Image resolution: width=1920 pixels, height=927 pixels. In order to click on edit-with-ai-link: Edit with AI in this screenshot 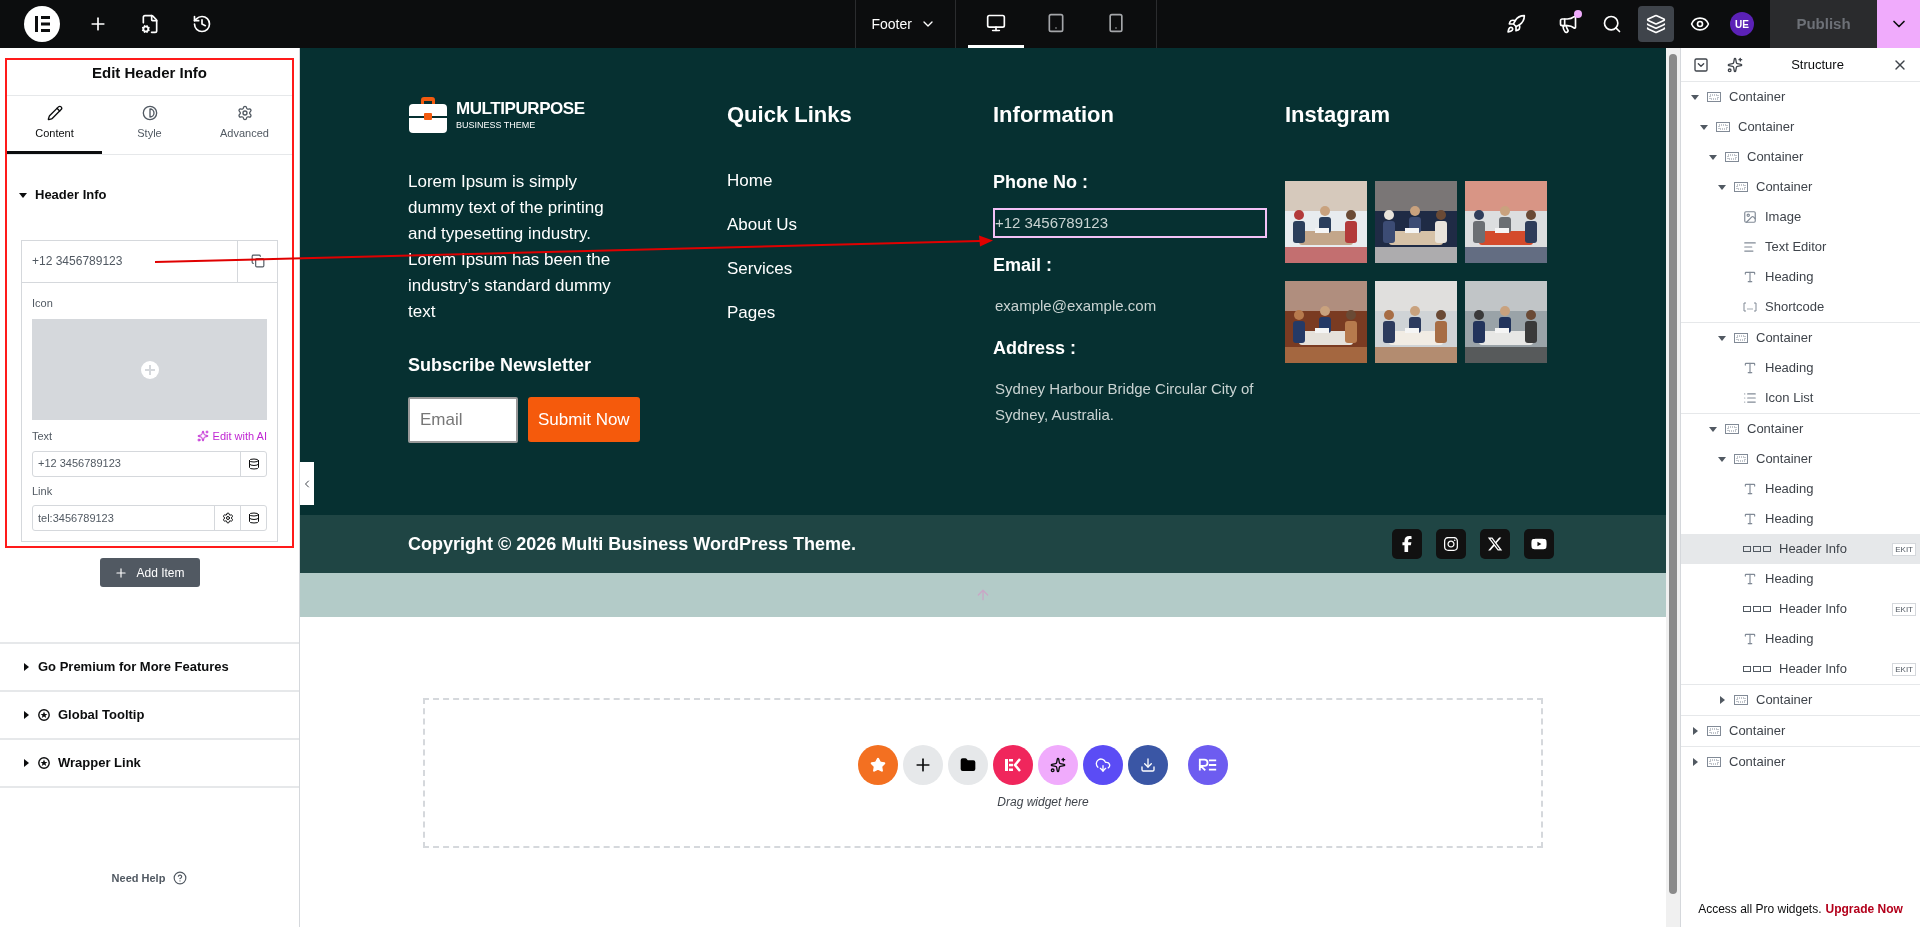, I will do `click(231, 436)`.